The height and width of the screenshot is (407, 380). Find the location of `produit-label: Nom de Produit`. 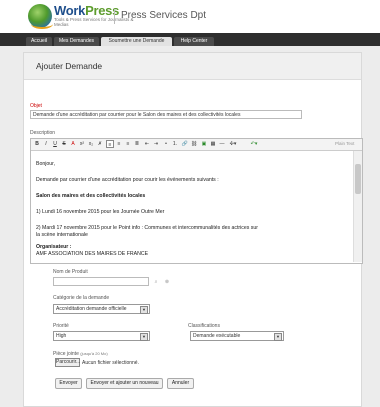

produit-label: Nom de Produit is located at coordinates (70, 272).